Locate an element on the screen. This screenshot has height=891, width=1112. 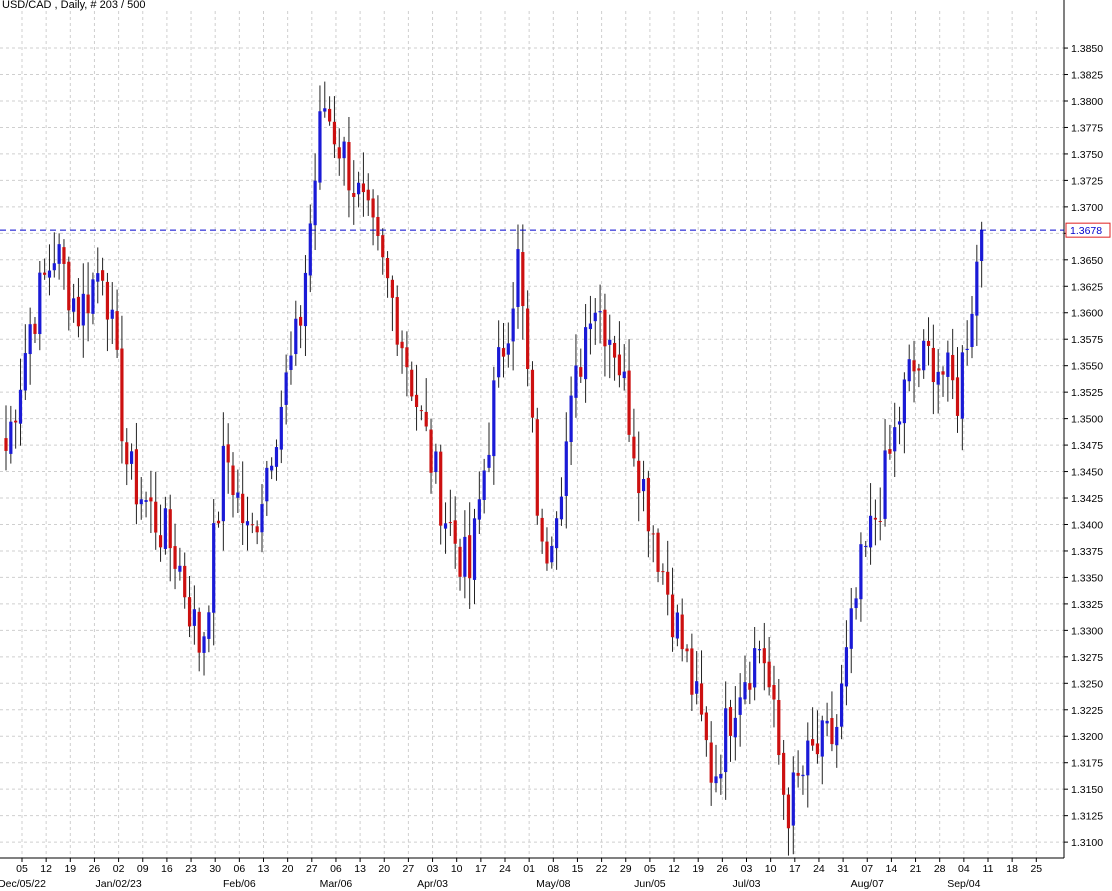
current-price-label: 1.3678 is located at coordinates (1086, 231).